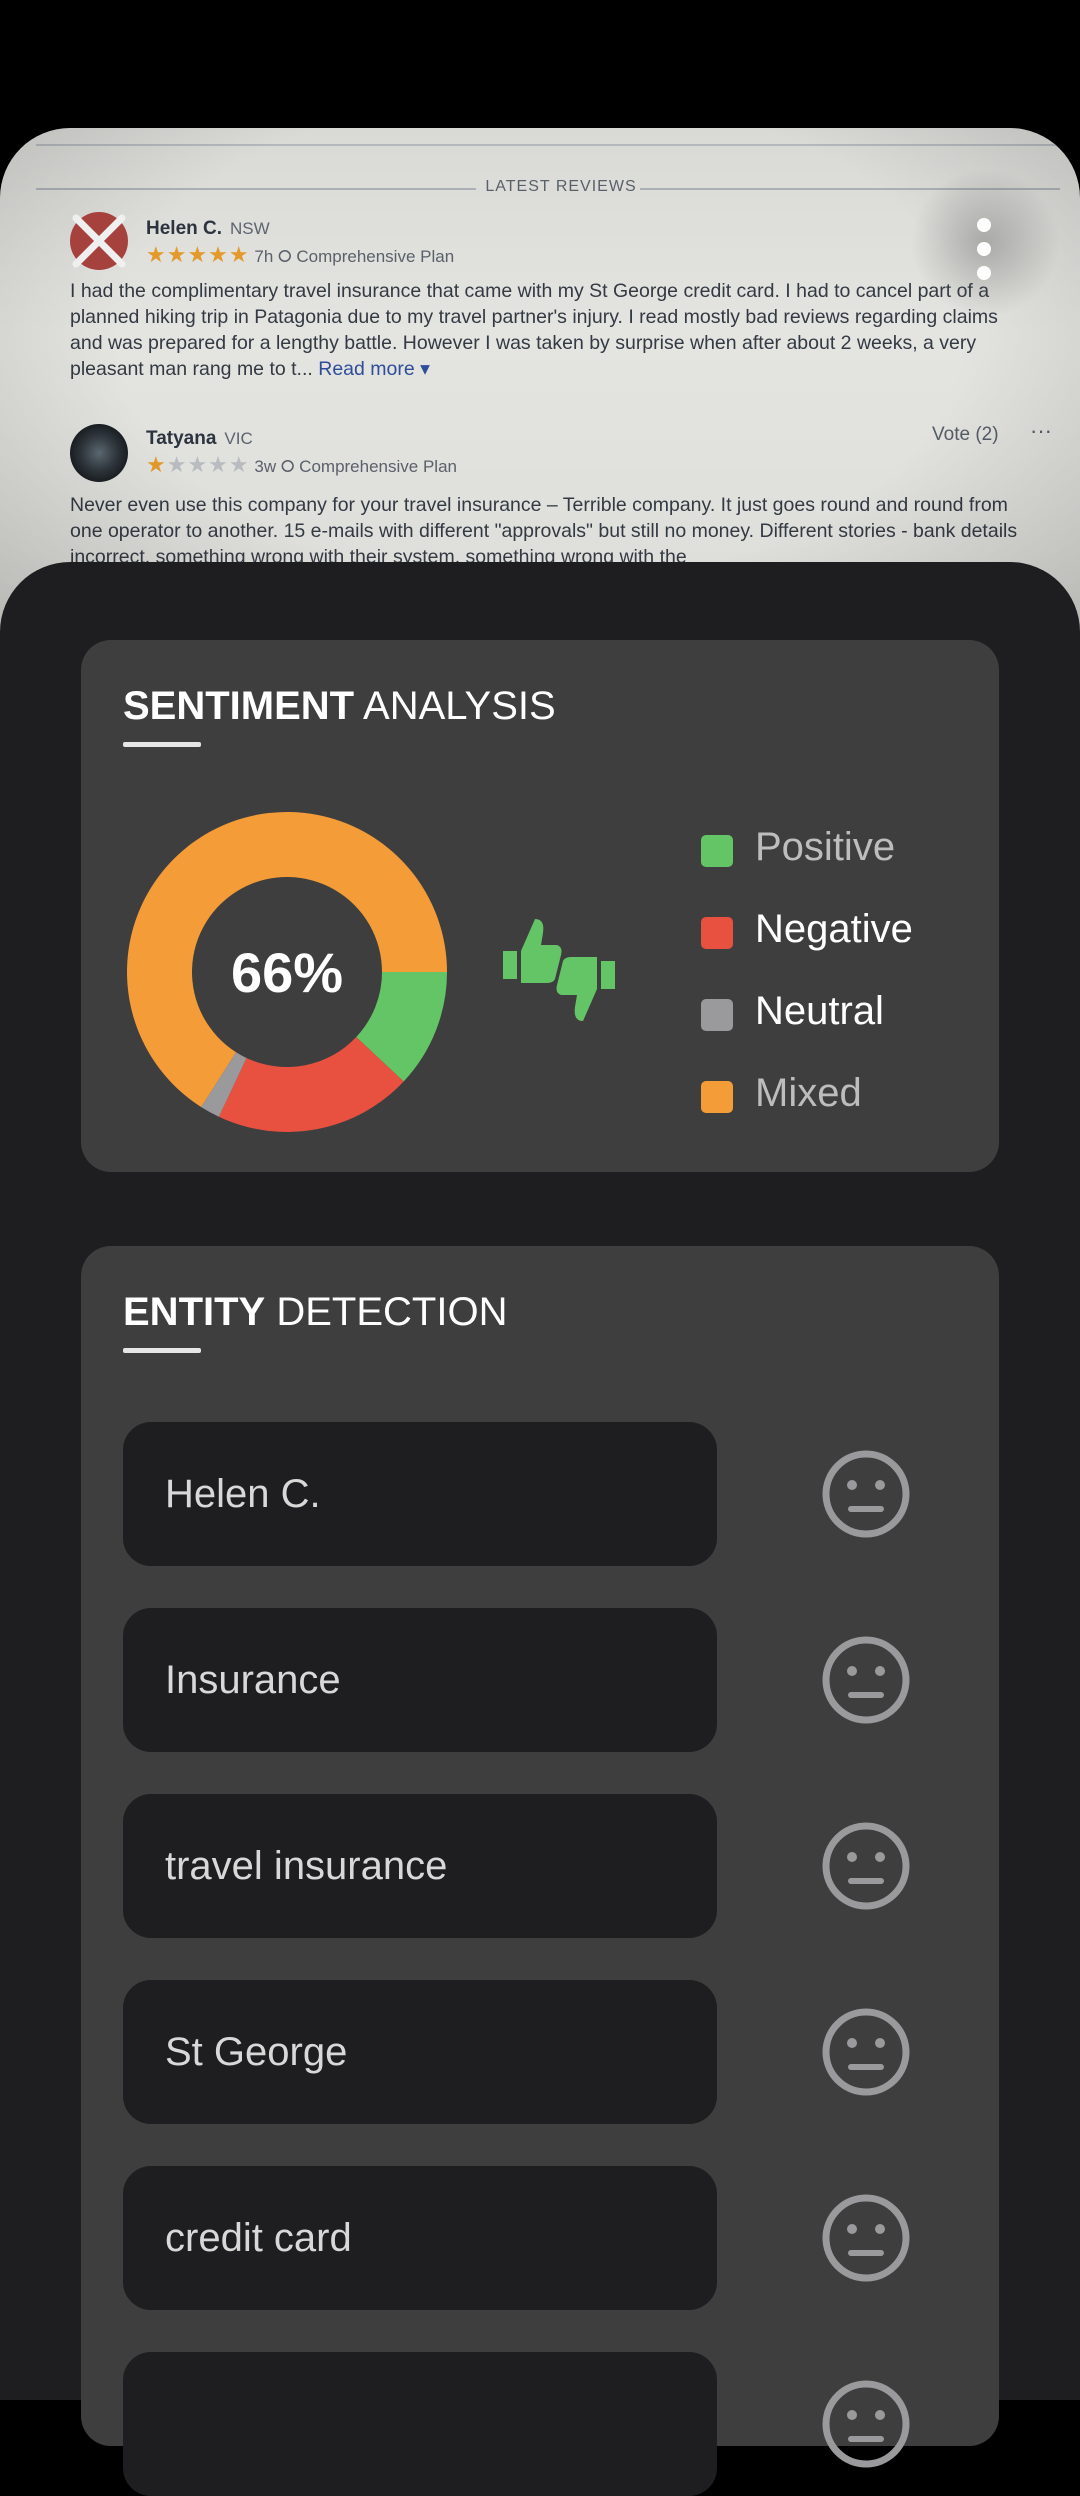 This screenshot has height=2496, width=1080. I want to click on entity-item, so click(420, 2424).